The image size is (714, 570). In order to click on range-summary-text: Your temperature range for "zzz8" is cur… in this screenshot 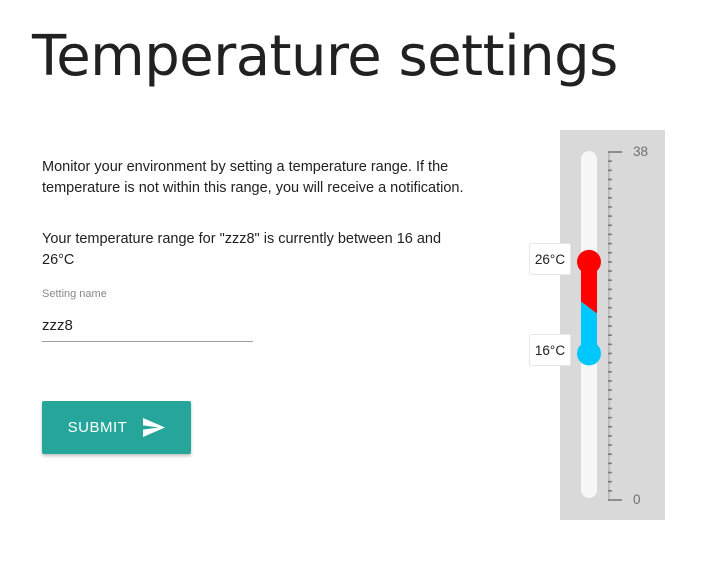, I will do `click(242, 249)`.